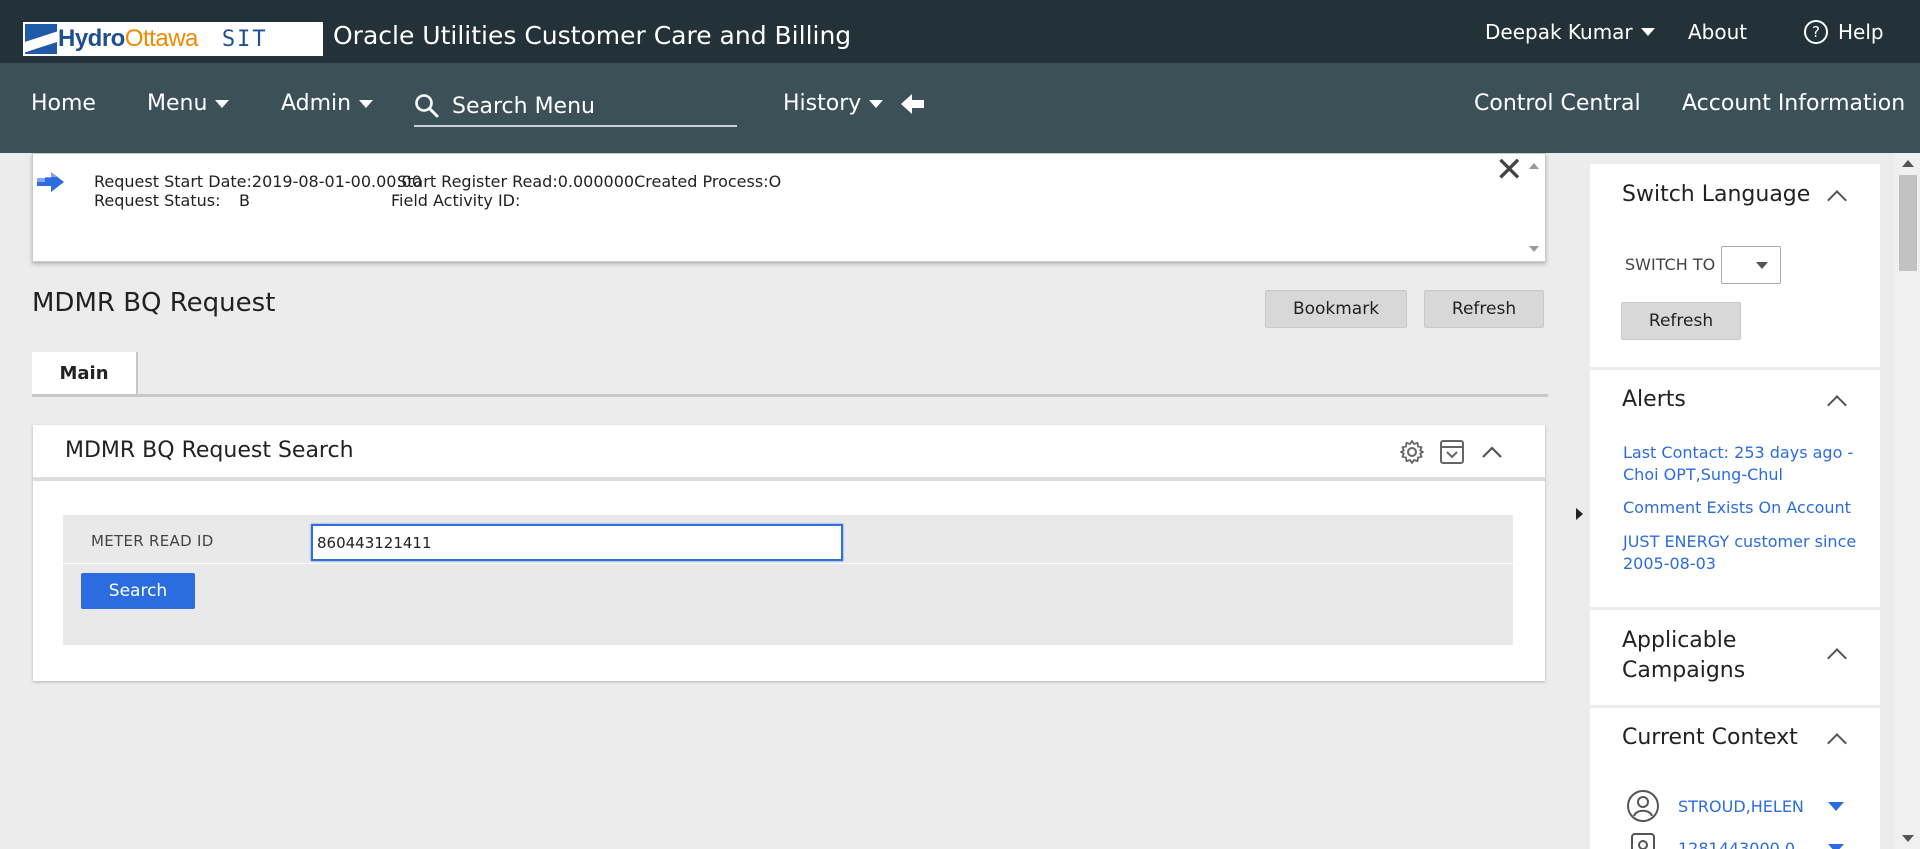 The height and width of the screenshot is (849, 1920). Describe the element at coordinates (1907, 501) in the screenshot. I see `page-scrollbar` at that location.